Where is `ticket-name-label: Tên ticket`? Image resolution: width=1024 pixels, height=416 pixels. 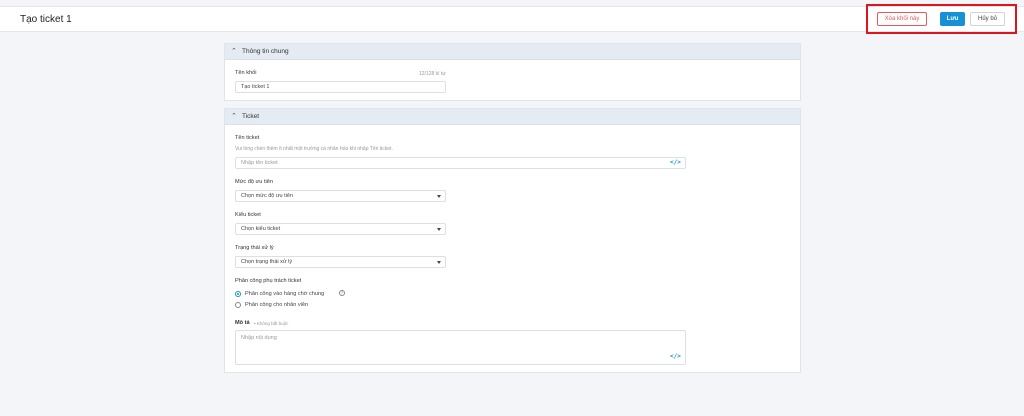
ticket-name-label: Tên ticket is located at coordinates (247, 138).